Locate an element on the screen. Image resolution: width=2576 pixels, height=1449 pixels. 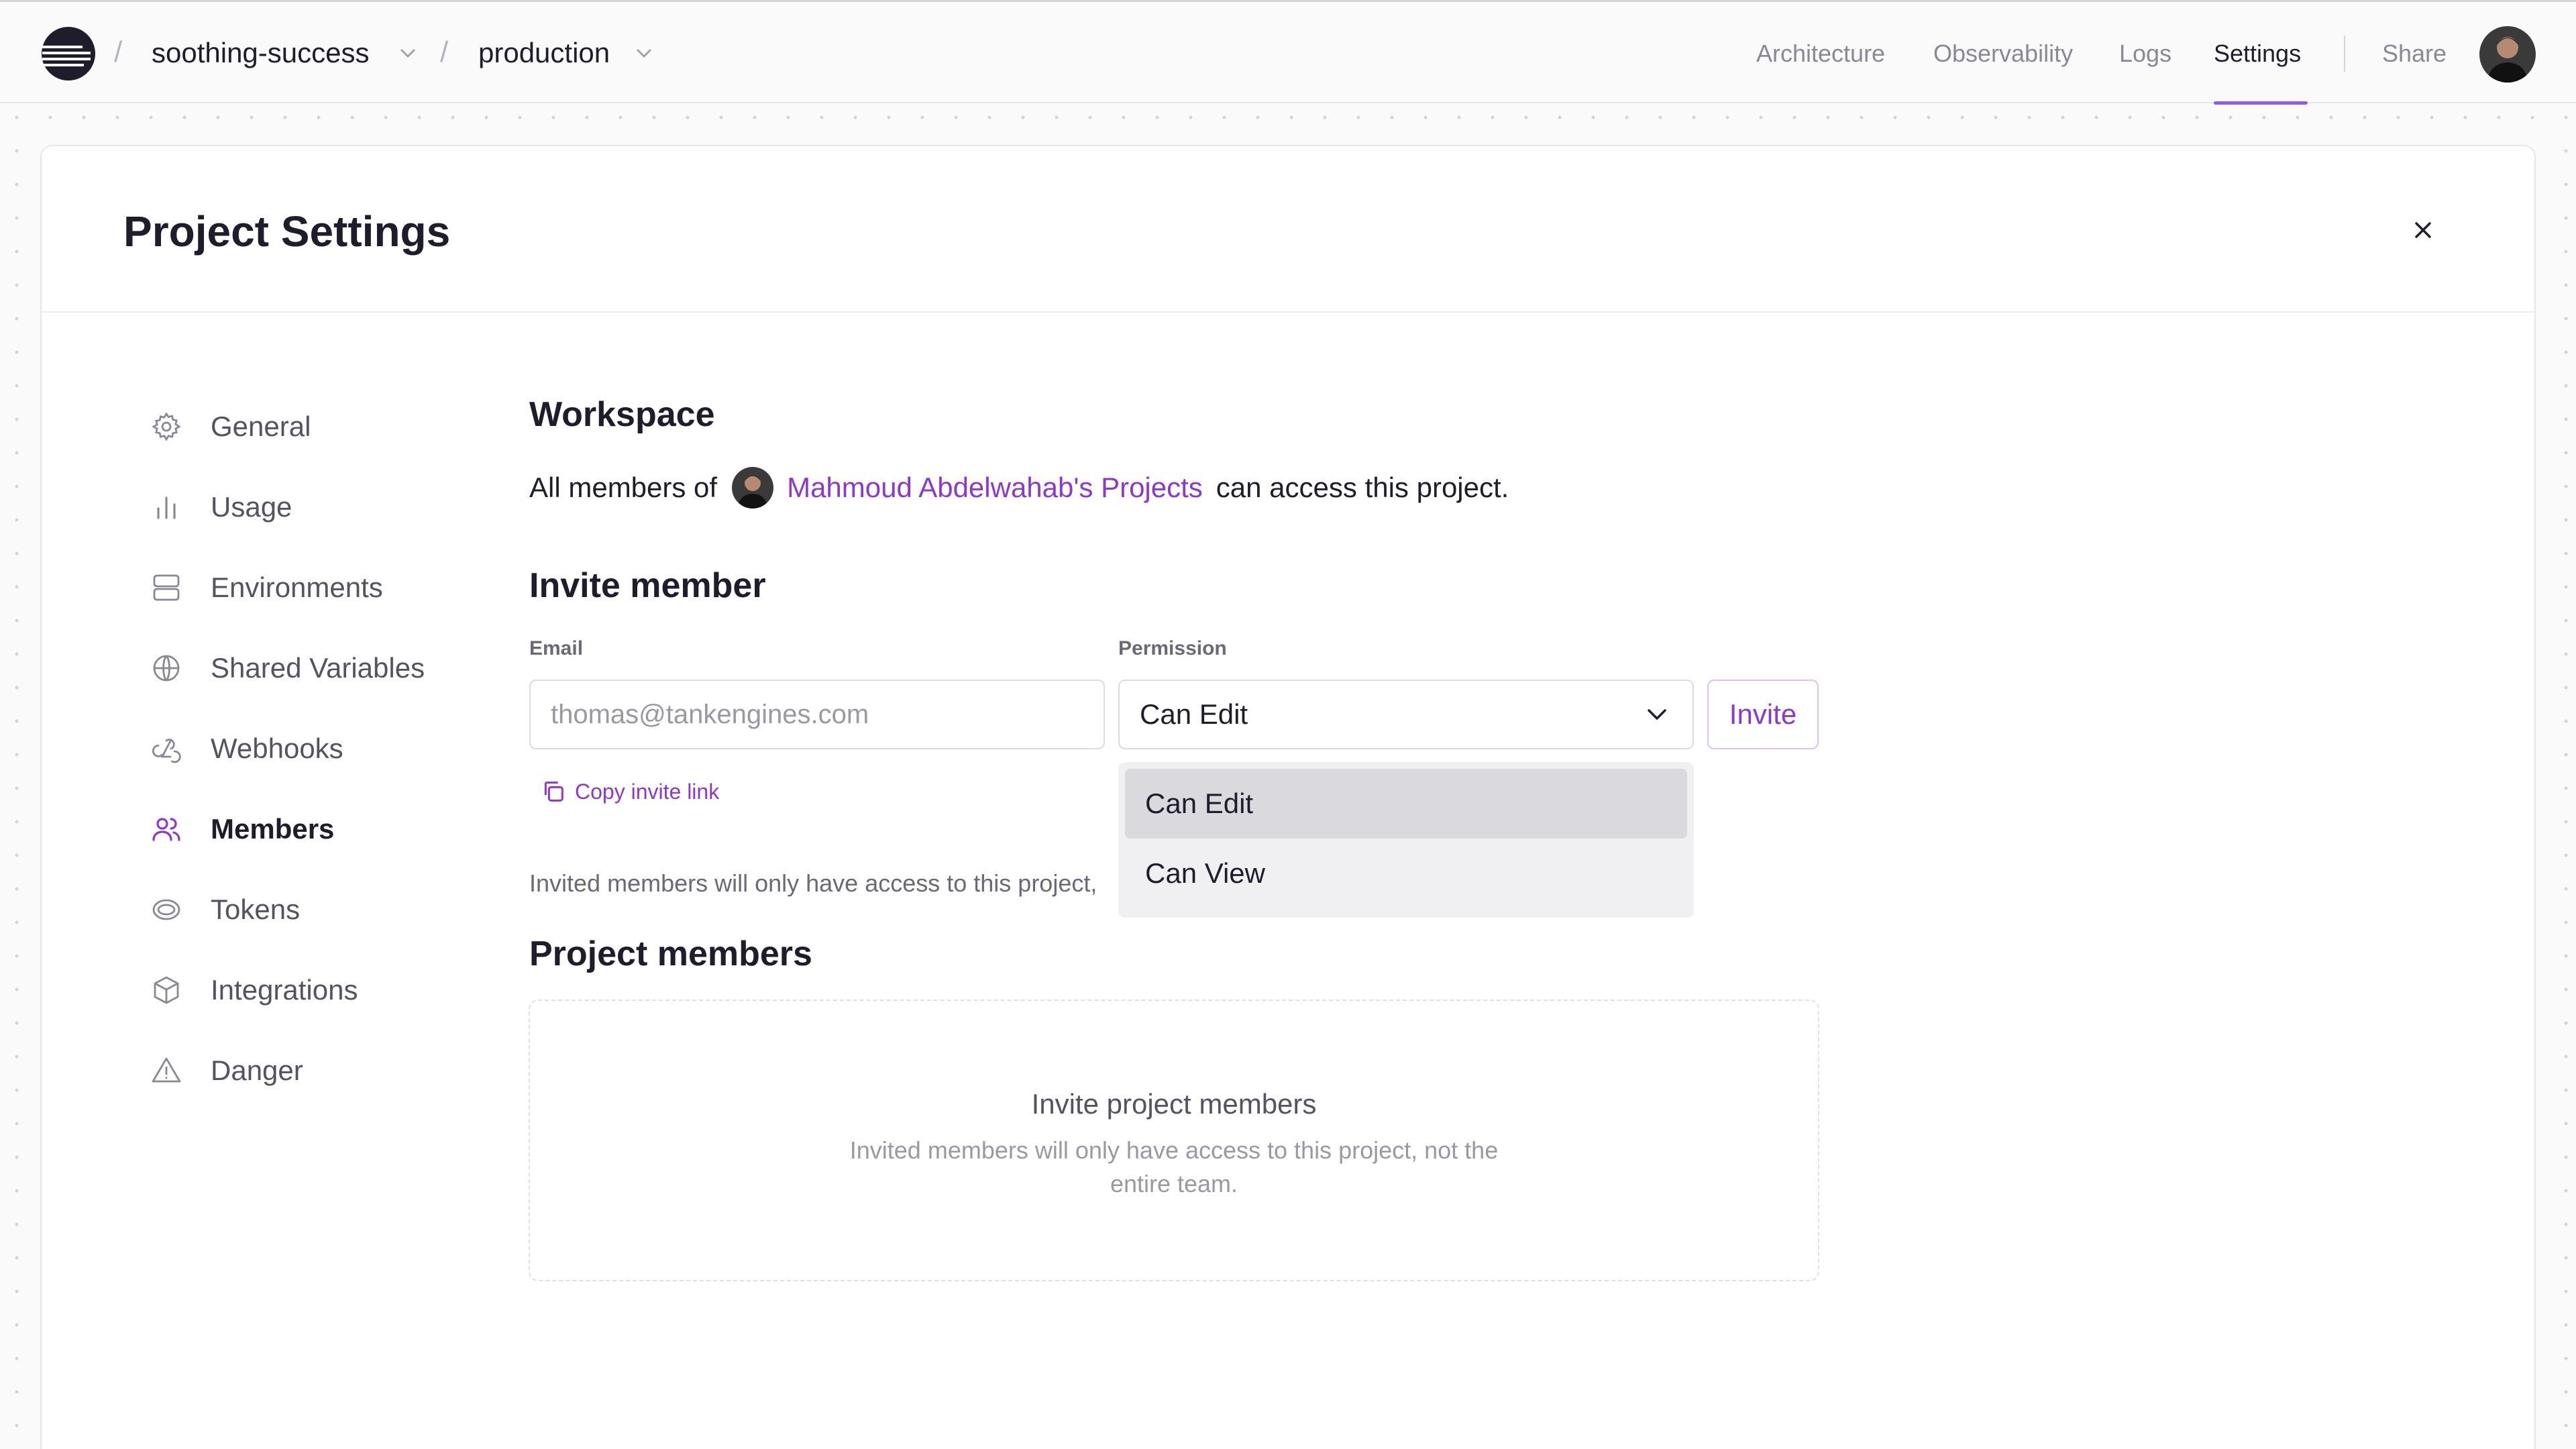
sidebar-item-environments: Environments is located at coordinates (266, 587).